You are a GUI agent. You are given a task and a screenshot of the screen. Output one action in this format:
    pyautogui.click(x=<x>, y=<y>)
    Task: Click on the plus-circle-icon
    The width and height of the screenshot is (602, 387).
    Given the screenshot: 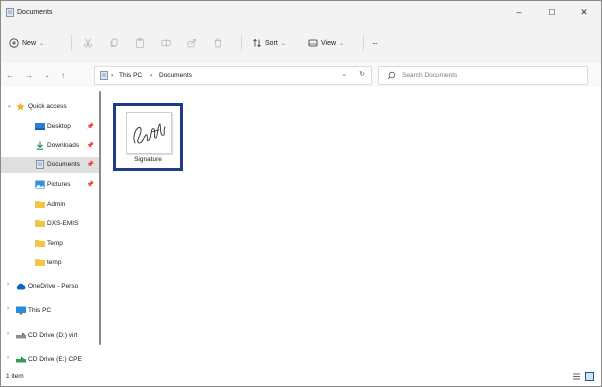 What is the action you would take?
    pyautogui.click(x=14, y=43)
    